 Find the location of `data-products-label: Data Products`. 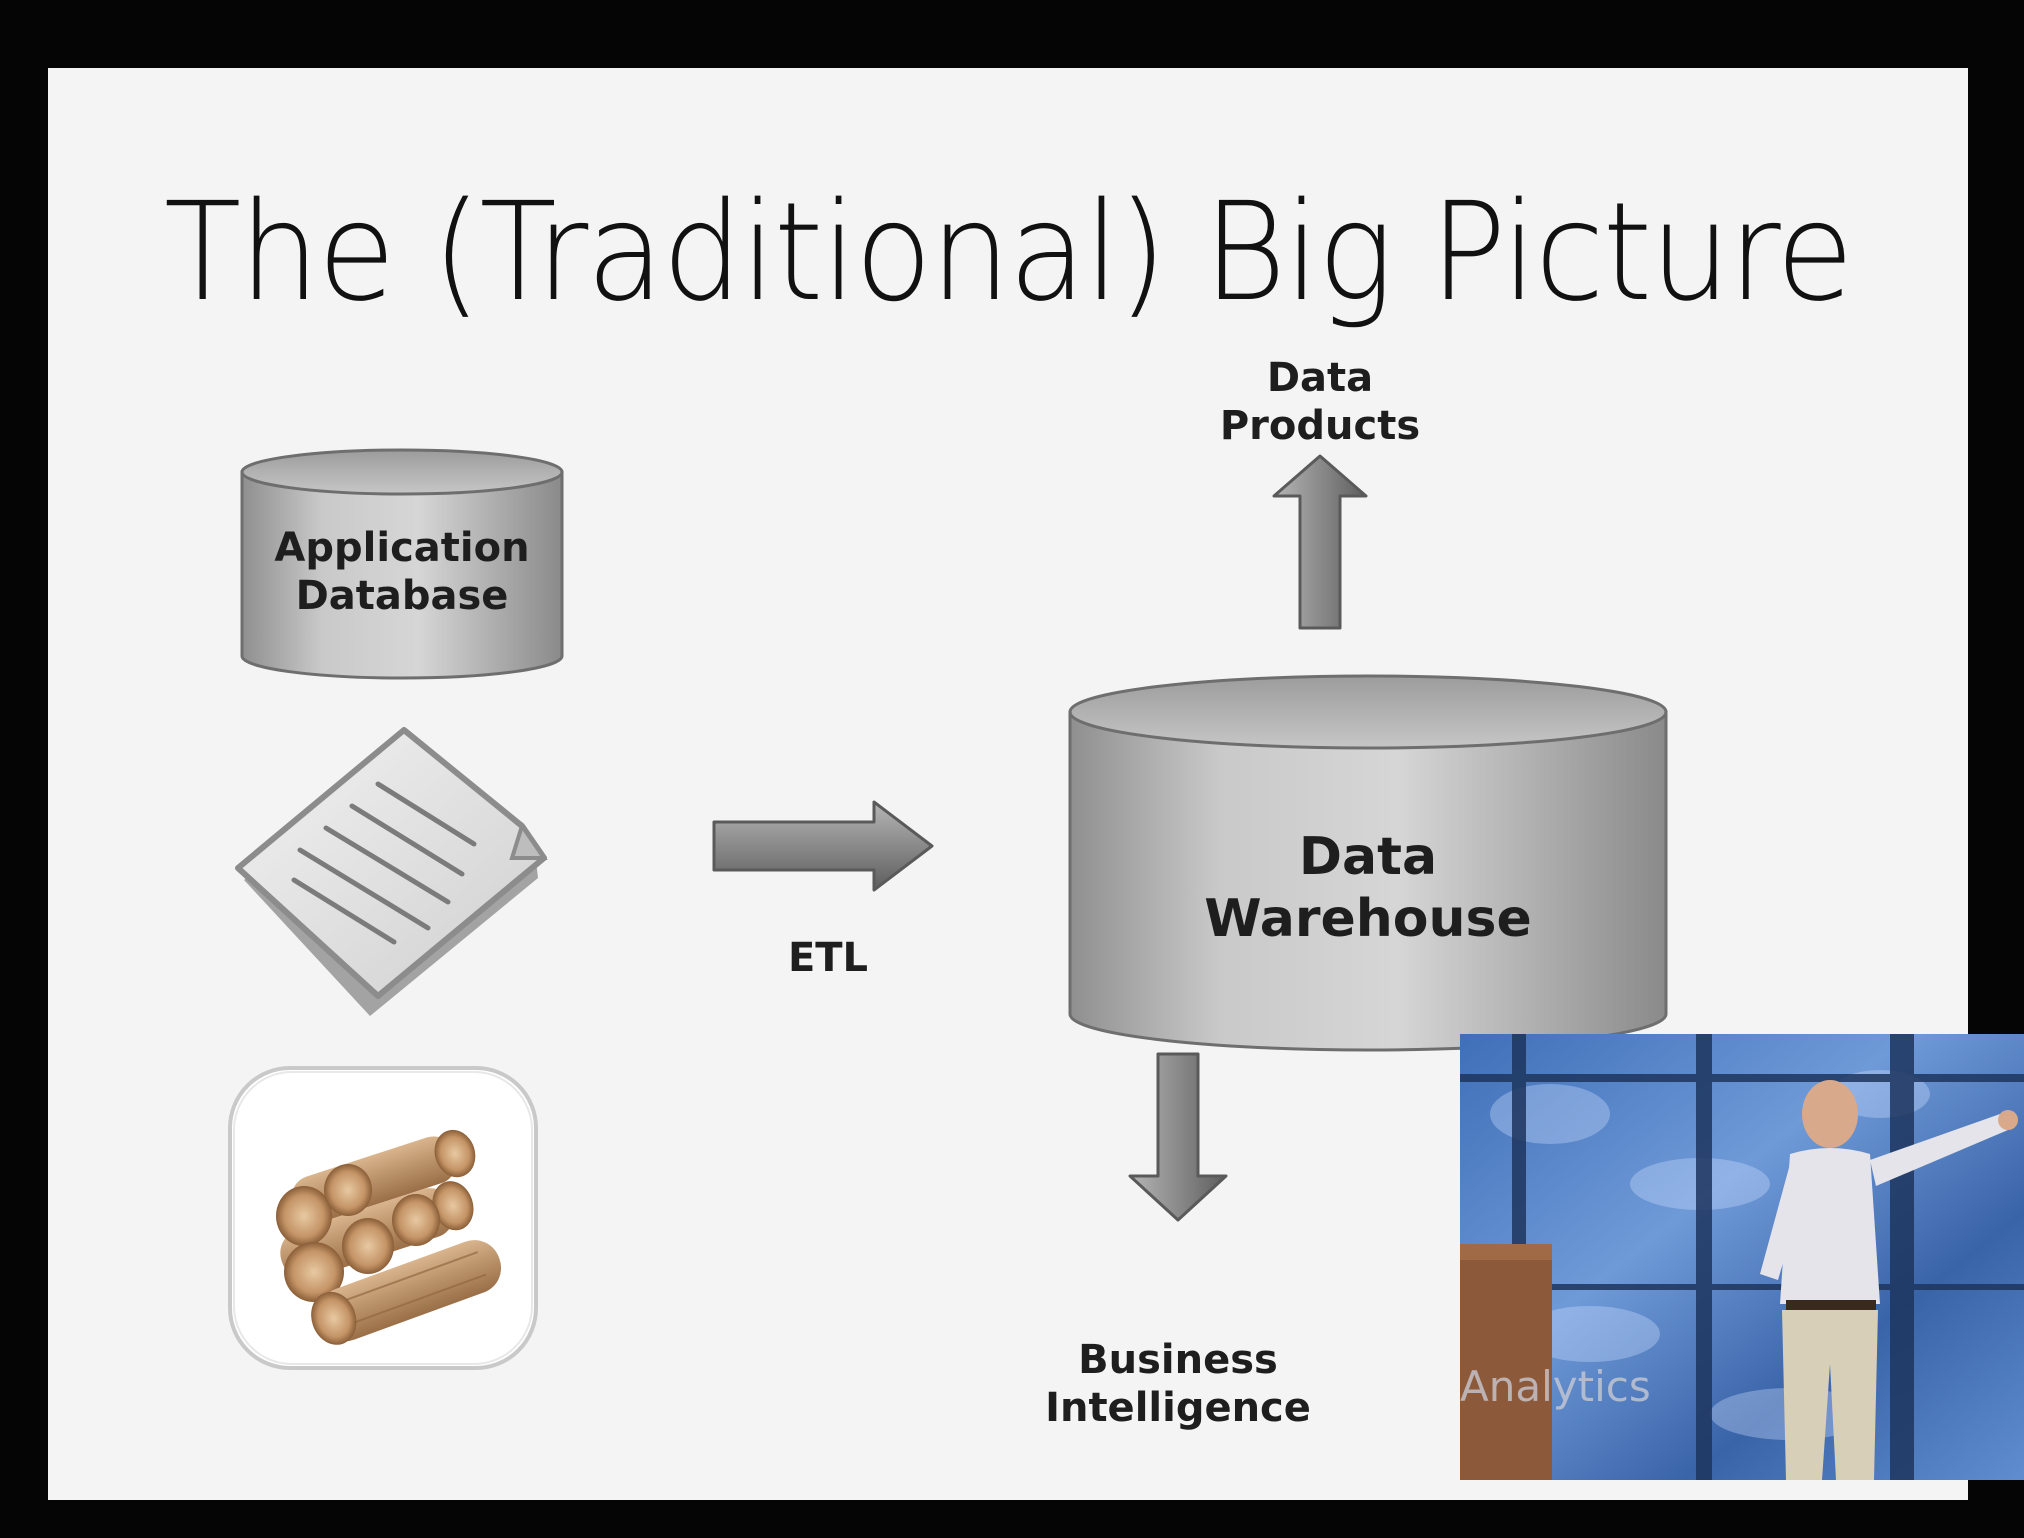

data-products-label: Data Products is located at coordinates (1320, 402).